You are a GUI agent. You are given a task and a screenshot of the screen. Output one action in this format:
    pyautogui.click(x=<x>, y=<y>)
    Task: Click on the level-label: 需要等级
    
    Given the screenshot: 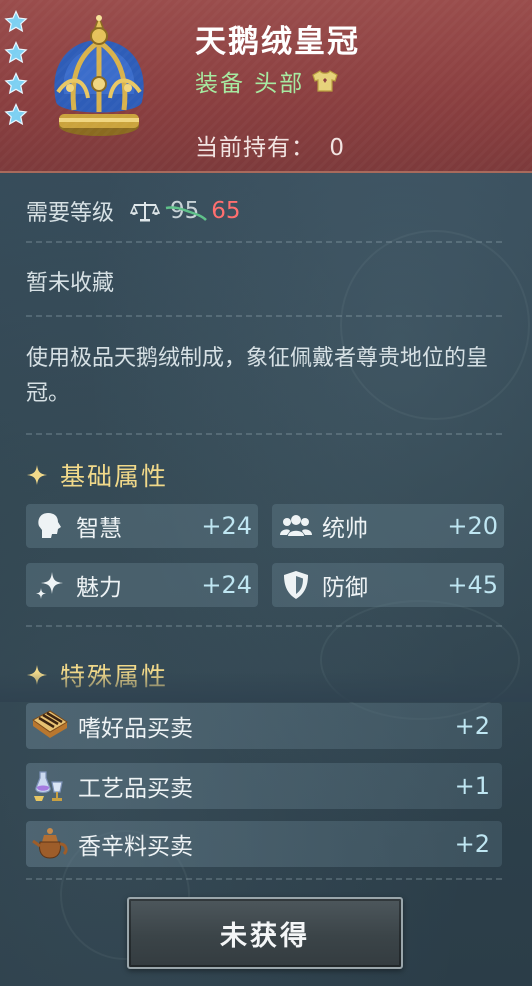 What is the action you would take?
    pyautogui.click(x=70, y=213)
    